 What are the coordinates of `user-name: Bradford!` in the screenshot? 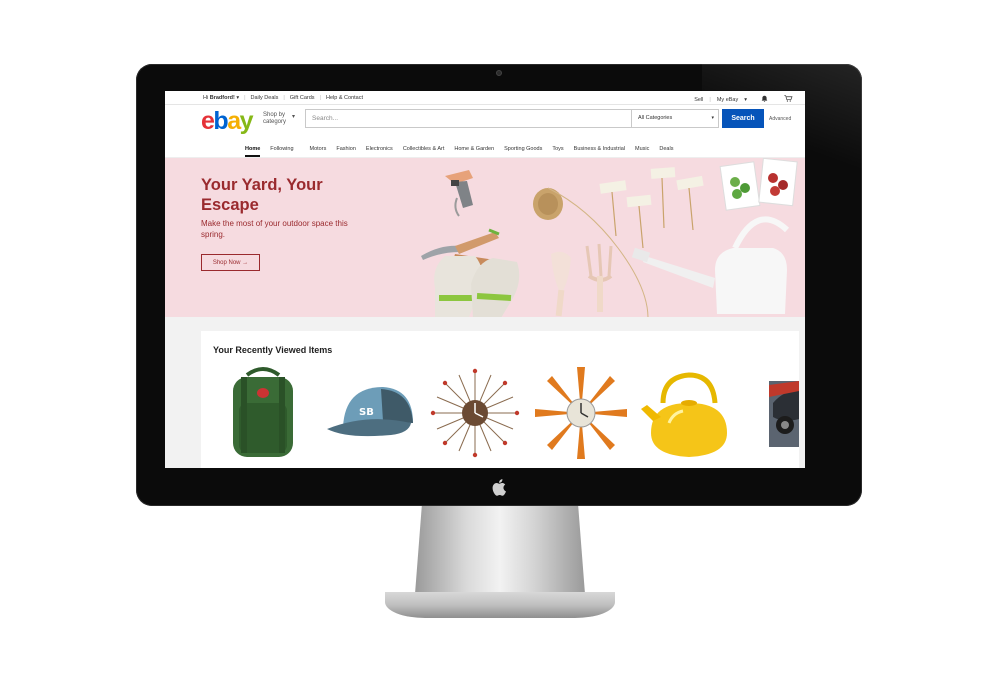 It's located at (222, 98).